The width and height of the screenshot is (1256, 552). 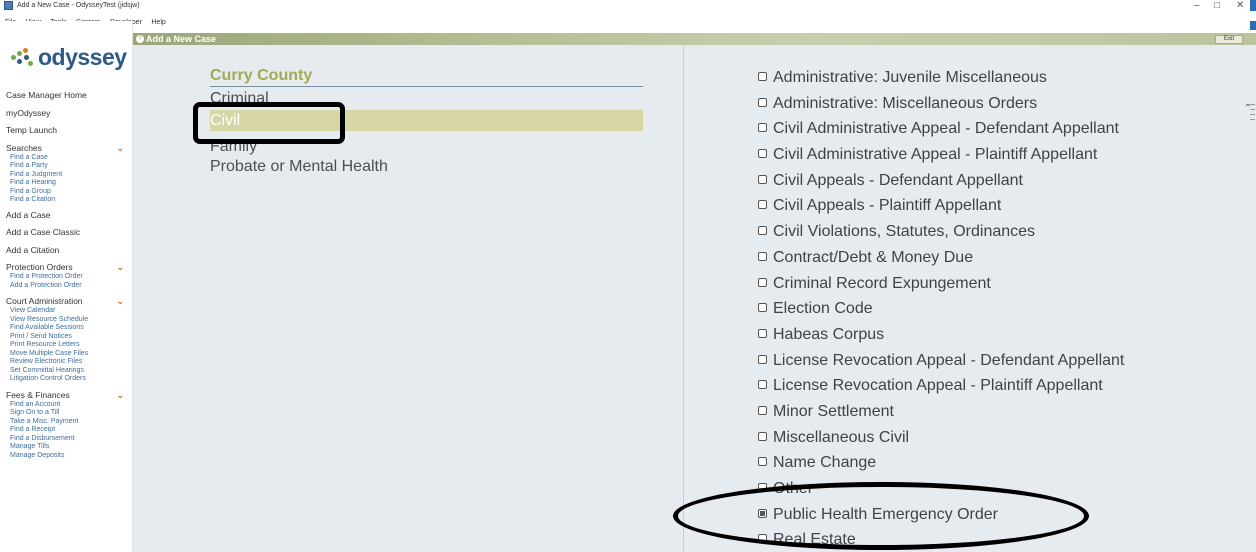 What do you see at coordinates (898, 180) in the screenshot?
I see `case-type-label: Civil Appeals - Defendant Appellant` at bounding box center [898, 180].